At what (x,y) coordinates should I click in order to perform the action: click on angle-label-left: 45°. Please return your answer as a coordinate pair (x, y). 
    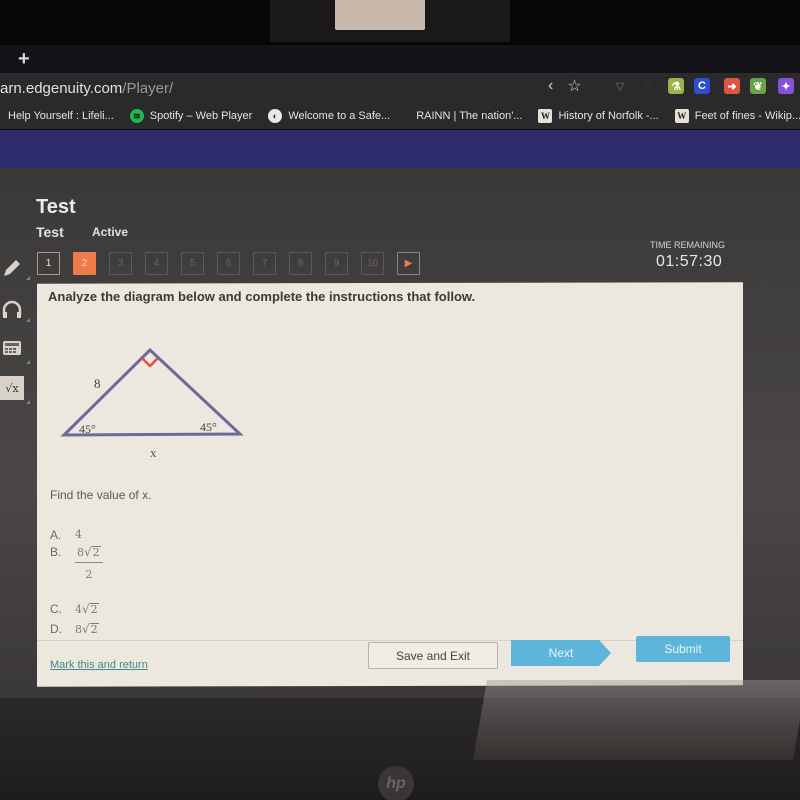
    Looking at the image, I should click on (87, 429).